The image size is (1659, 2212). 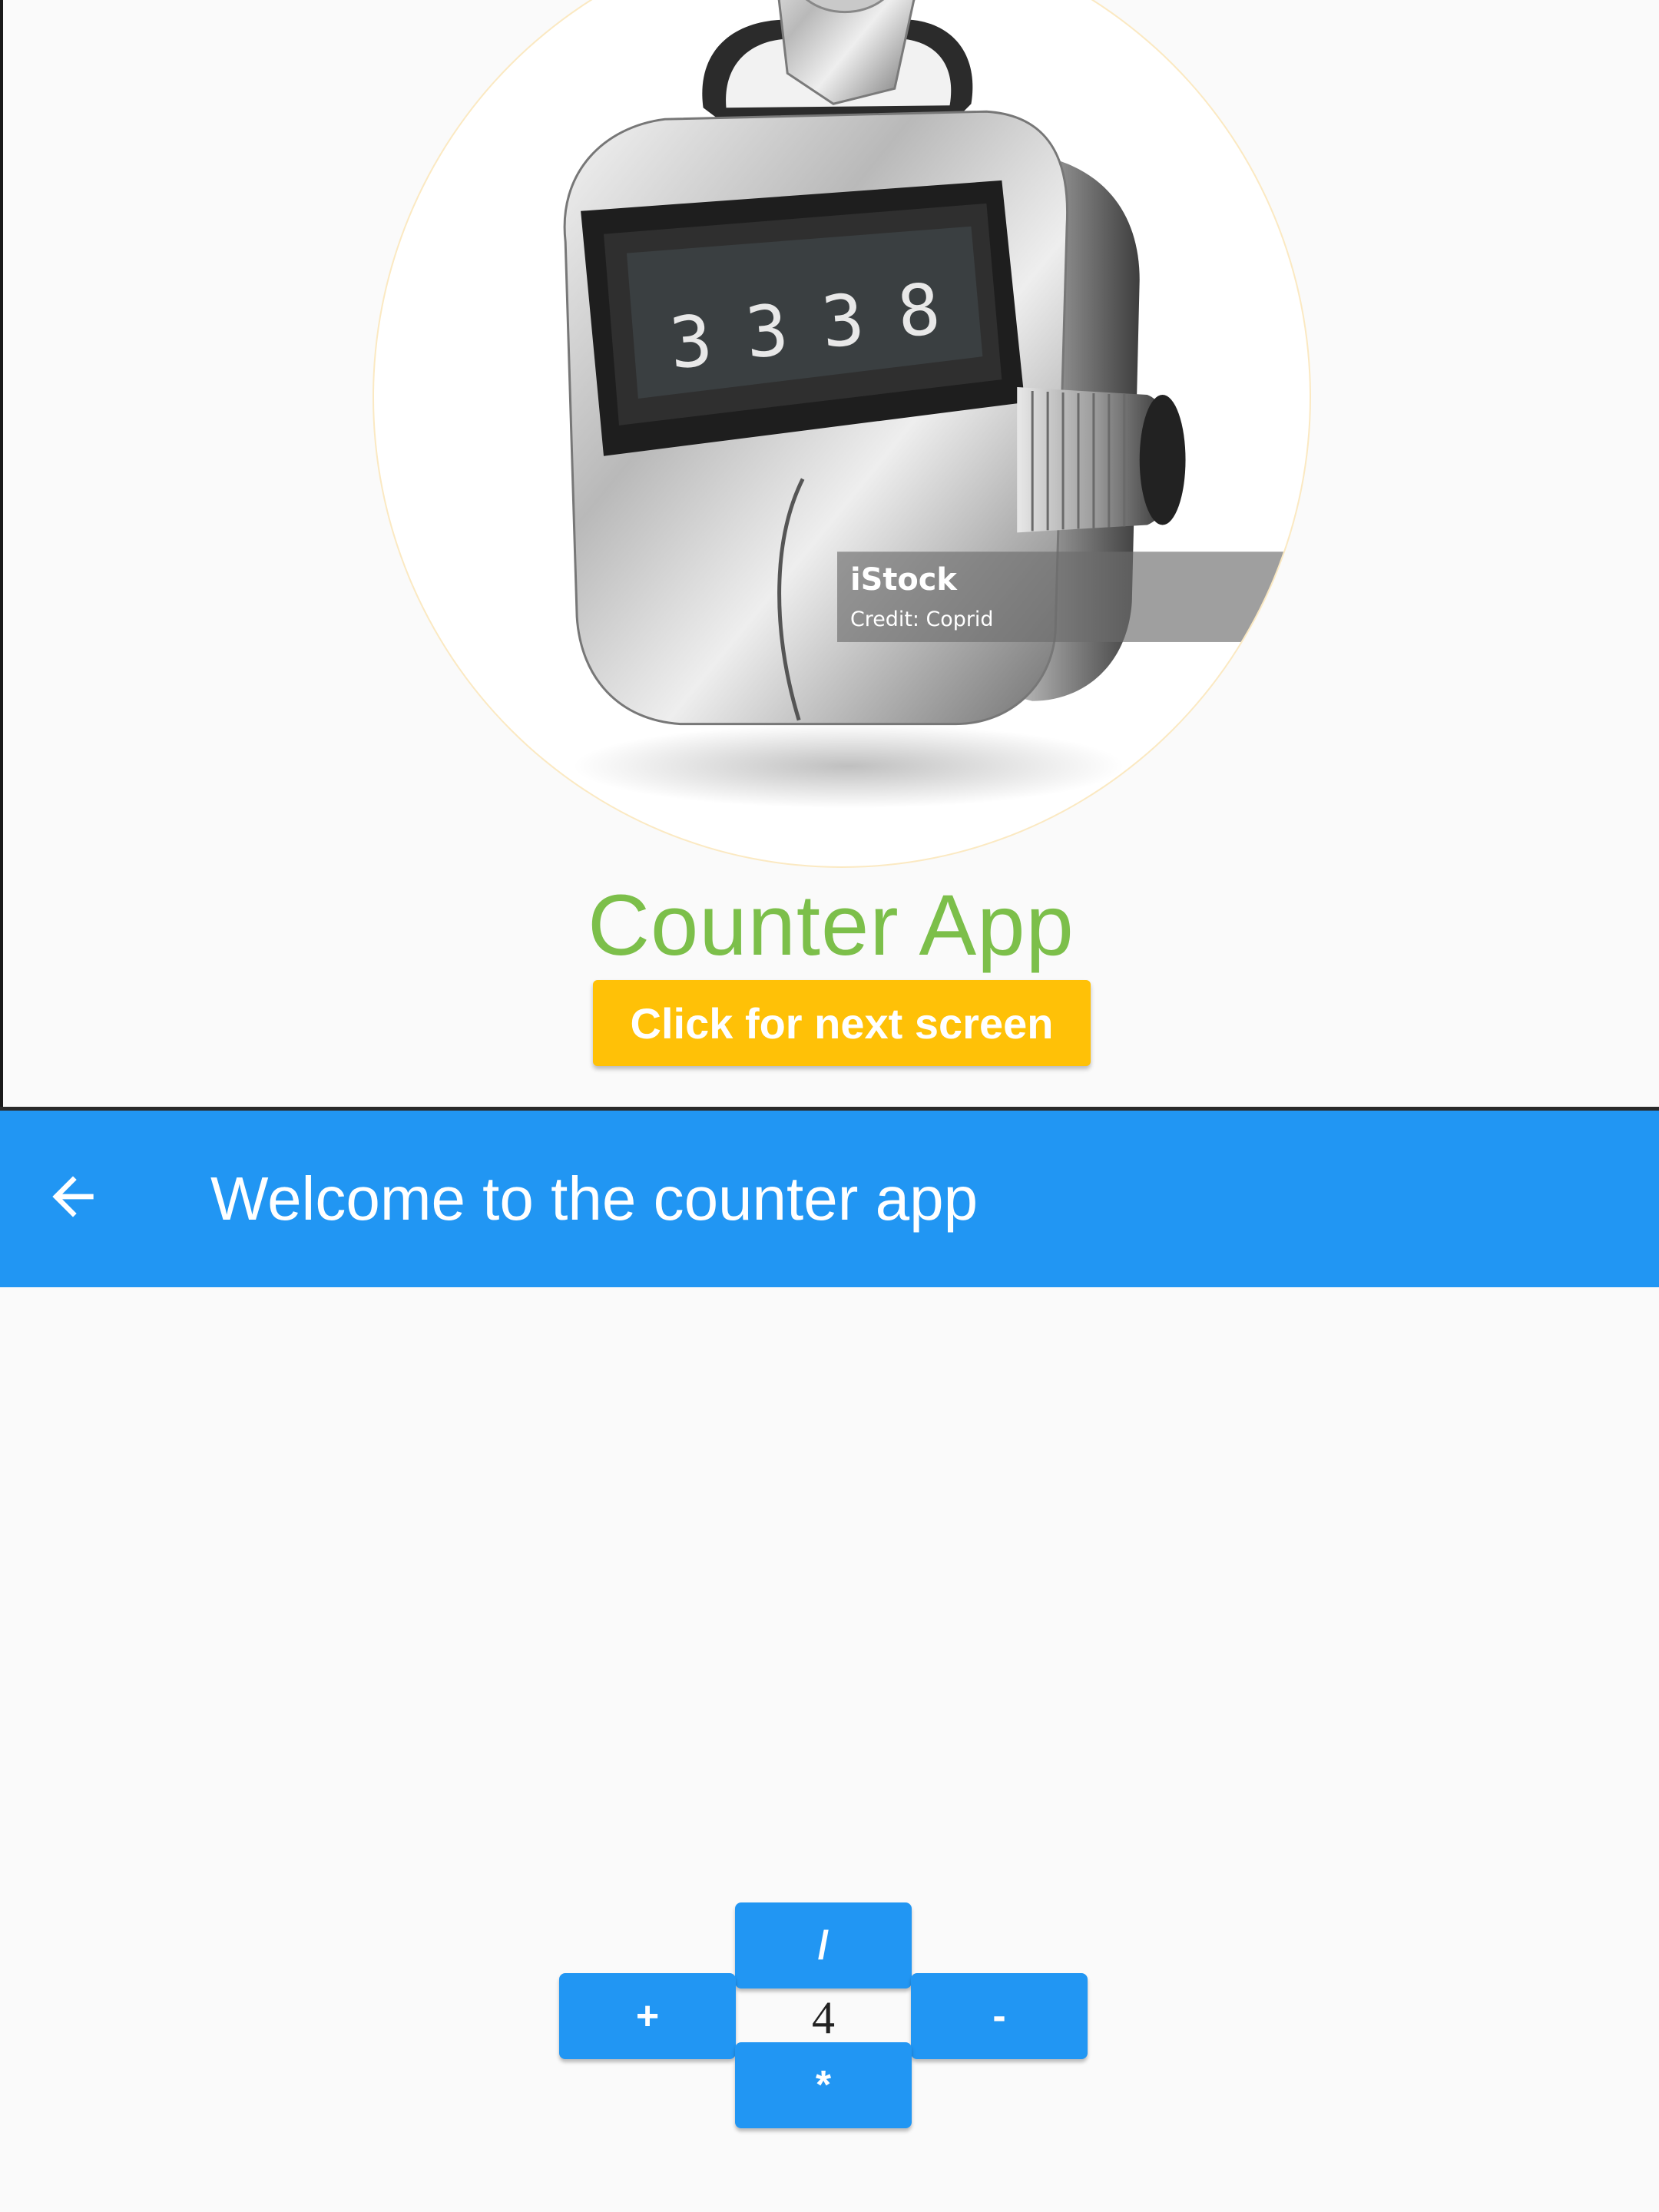 What do you see at coordinates (918, 311) in the screenshot?
I see `display-digit: 8` at bounding box center [918, 311].